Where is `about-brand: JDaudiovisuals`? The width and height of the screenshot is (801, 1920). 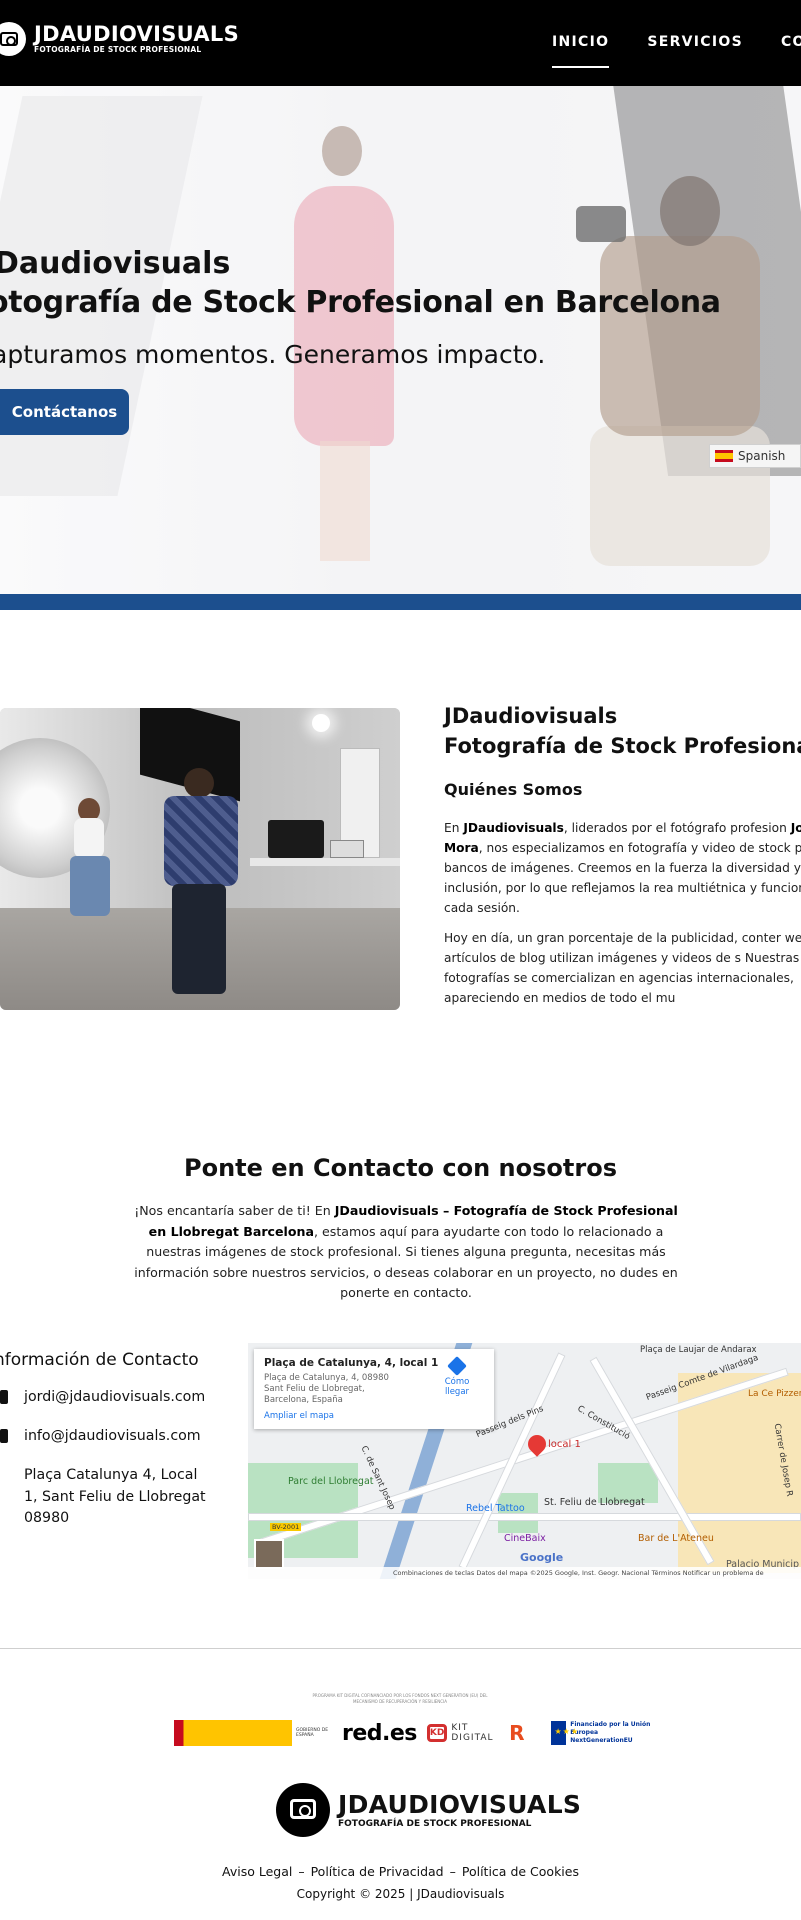
about-brand: JDaudiovisuals is located at coordinates (531, 716).